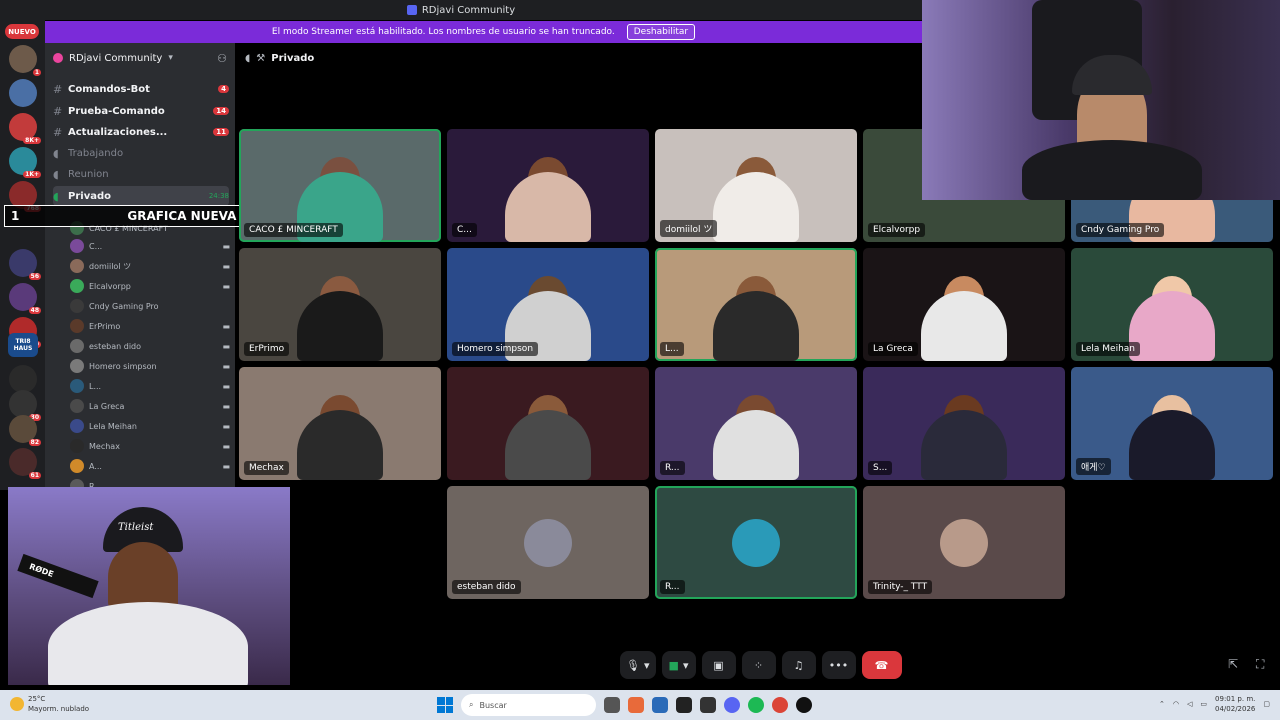 Image resolution: width=1280 pixels, height=720 pixels. Describe the element at coordinates (678, 665) in the screenshot. I see `camera-button: ■ ▾` at that location.